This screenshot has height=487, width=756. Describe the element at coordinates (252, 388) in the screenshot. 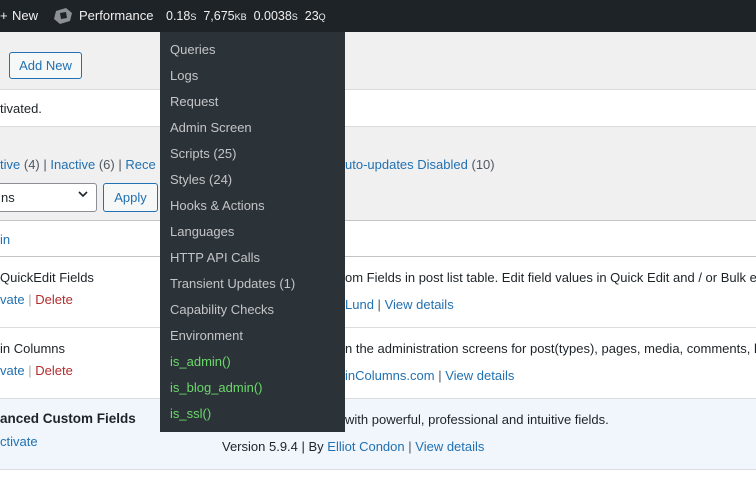

I see `menu-item-is-blog-admin: is_blog_admin()` at that location.